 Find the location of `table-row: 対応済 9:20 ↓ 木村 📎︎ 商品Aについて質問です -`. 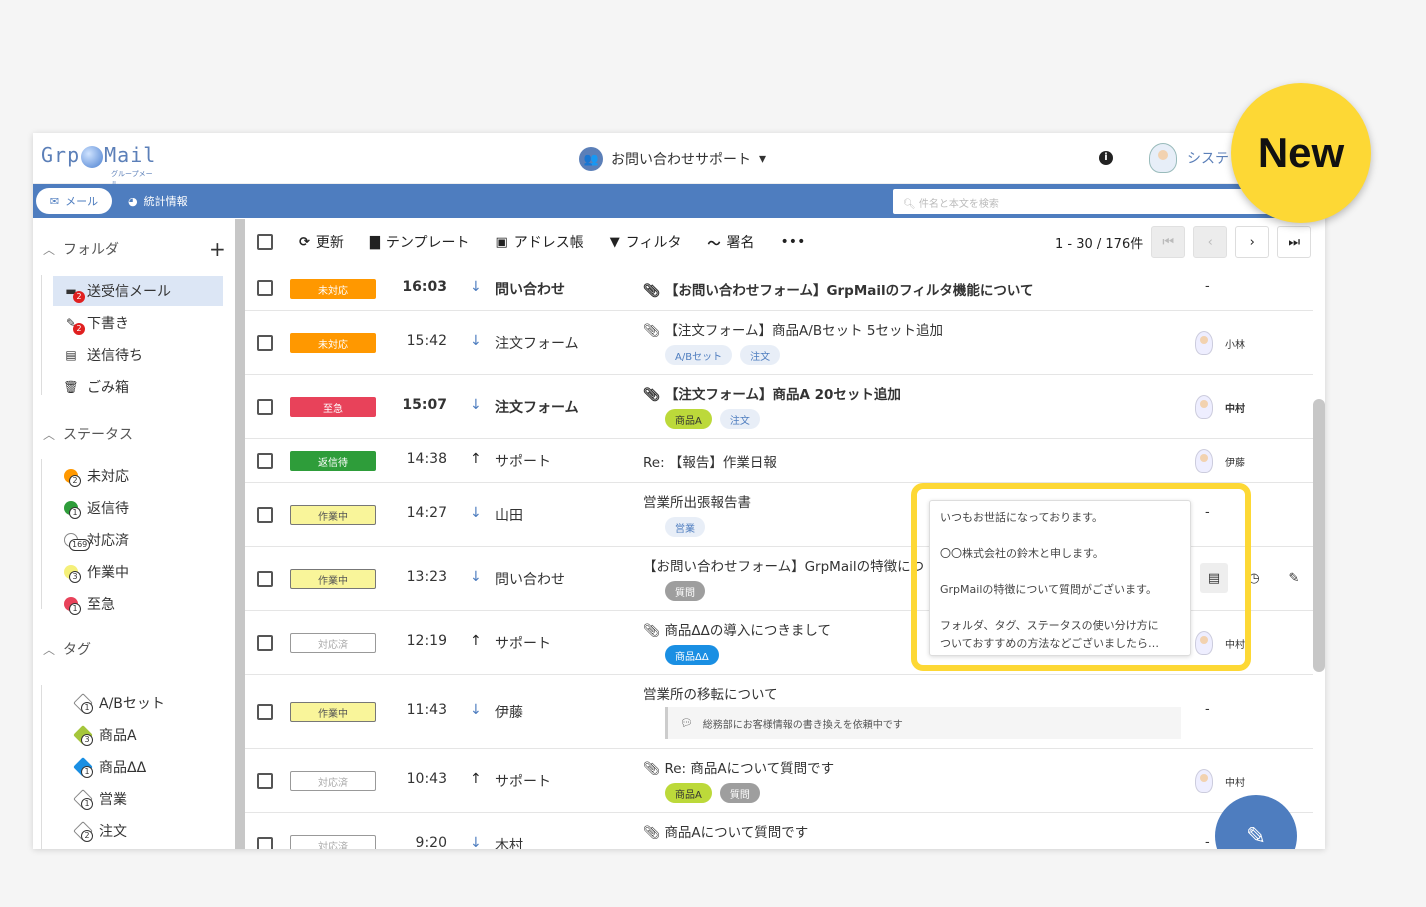

table-row: 対応済 9:20 ↓ 木村 📎︎ 商品Aについて質問です - is located at coordinates (779, 831).